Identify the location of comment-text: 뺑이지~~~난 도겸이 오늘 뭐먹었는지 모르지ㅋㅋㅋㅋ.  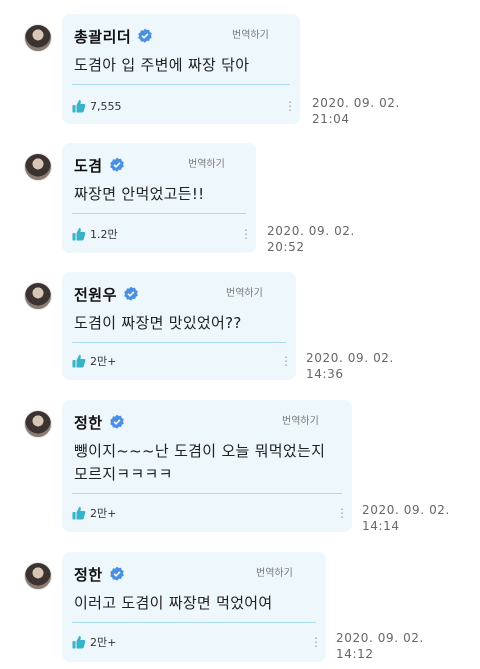
(200, 462).